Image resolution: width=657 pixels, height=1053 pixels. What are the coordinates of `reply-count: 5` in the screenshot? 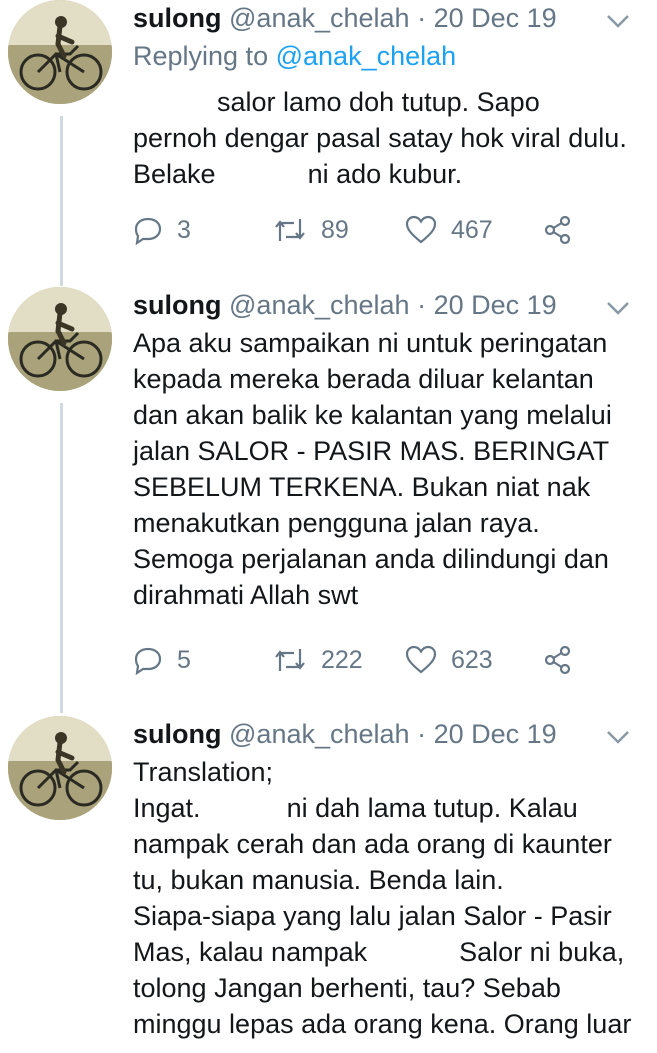 It's located at (184, 659).